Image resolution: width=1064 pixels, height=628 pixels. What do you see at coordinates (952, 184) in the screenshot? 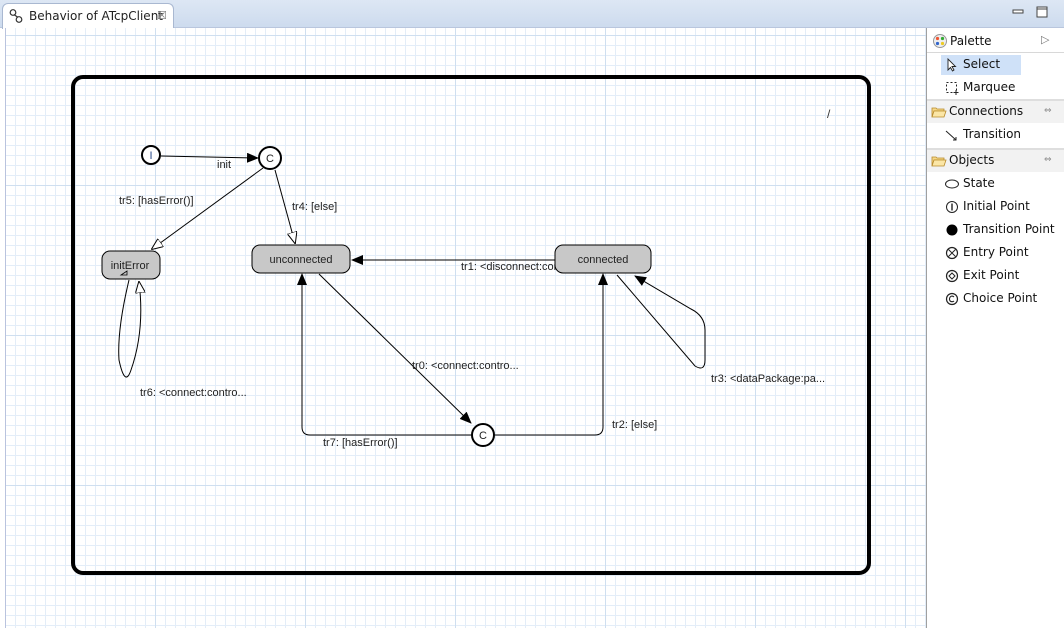
I see `state-icon` at bounding box center [952, 184].